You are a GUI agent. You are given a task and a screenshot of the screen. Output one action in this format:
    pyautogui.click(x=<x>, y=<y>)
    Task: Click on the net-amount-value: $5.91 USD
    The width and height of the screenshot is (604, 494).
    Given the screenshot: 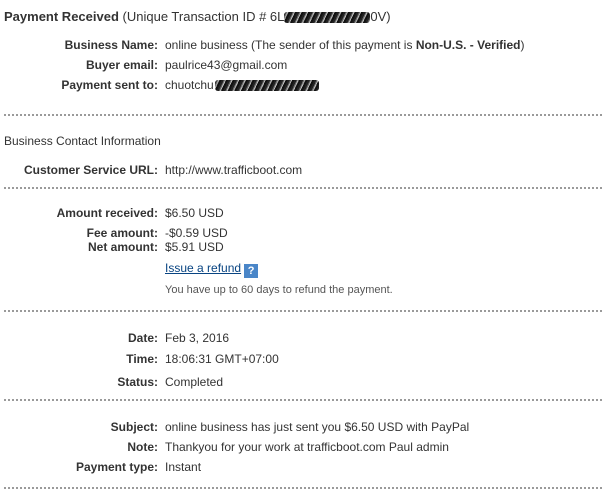 What is the action you would take?
    pyautogui.click(x=194, y=247)
    